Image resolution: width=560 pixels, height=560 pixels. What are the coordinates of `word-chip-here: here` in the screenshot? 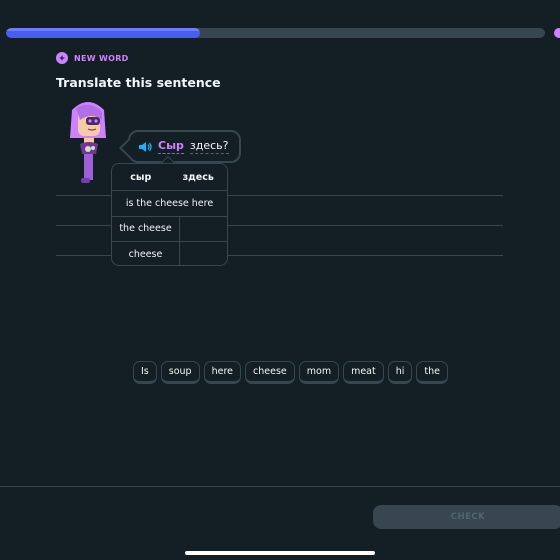 It's located at (222, 372).